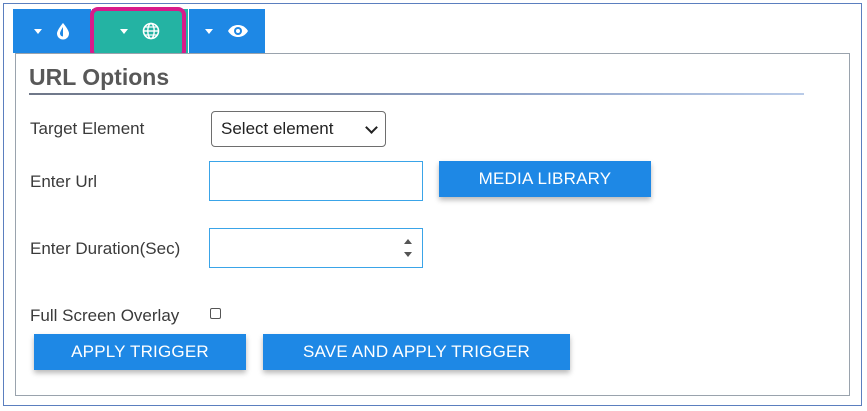  I want to click on tab-view, so click(227, 31).